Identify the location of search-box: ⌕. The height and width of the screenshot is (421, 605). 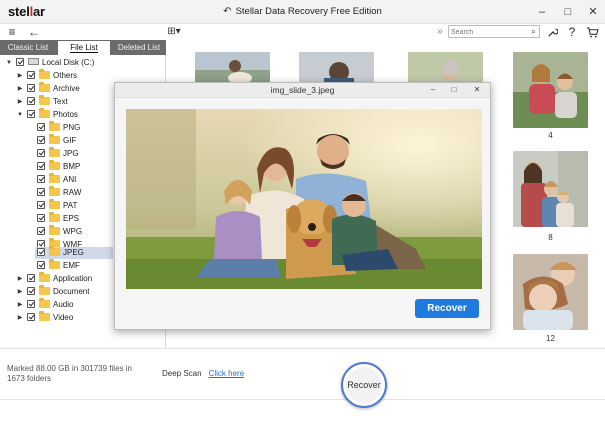
(494, 31).